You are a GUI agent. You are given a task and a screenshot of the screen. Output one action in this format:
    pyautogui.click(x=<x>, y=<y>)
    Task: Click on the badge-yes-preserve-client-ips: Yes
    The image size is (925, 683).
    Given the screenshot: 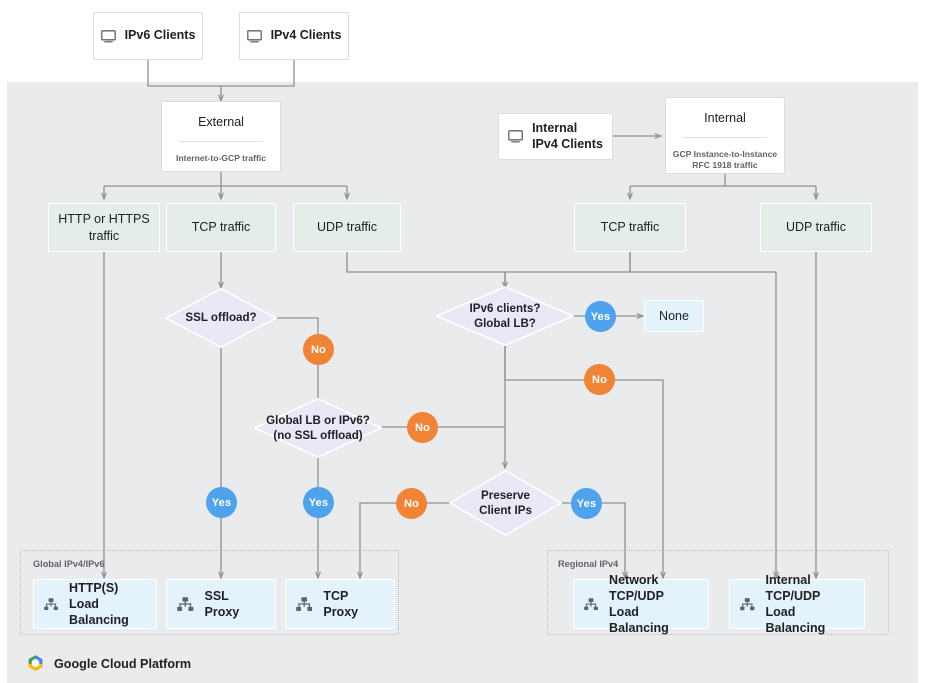 What is the action you would take?
    pyautogui.click(x=586, y=503)
    